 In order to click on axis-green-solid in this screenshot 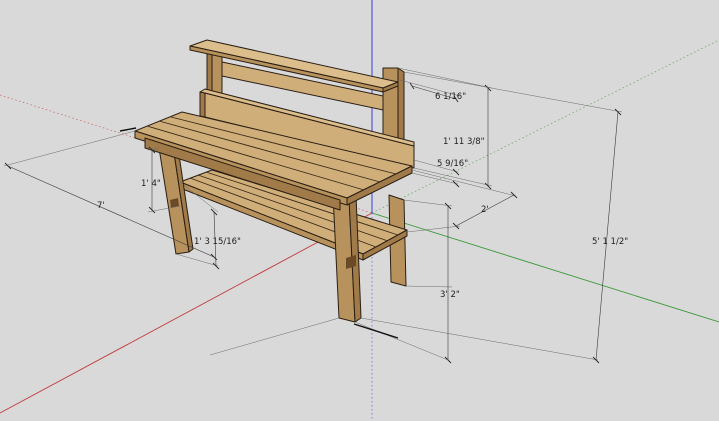, I will do `click(545, 267)`.